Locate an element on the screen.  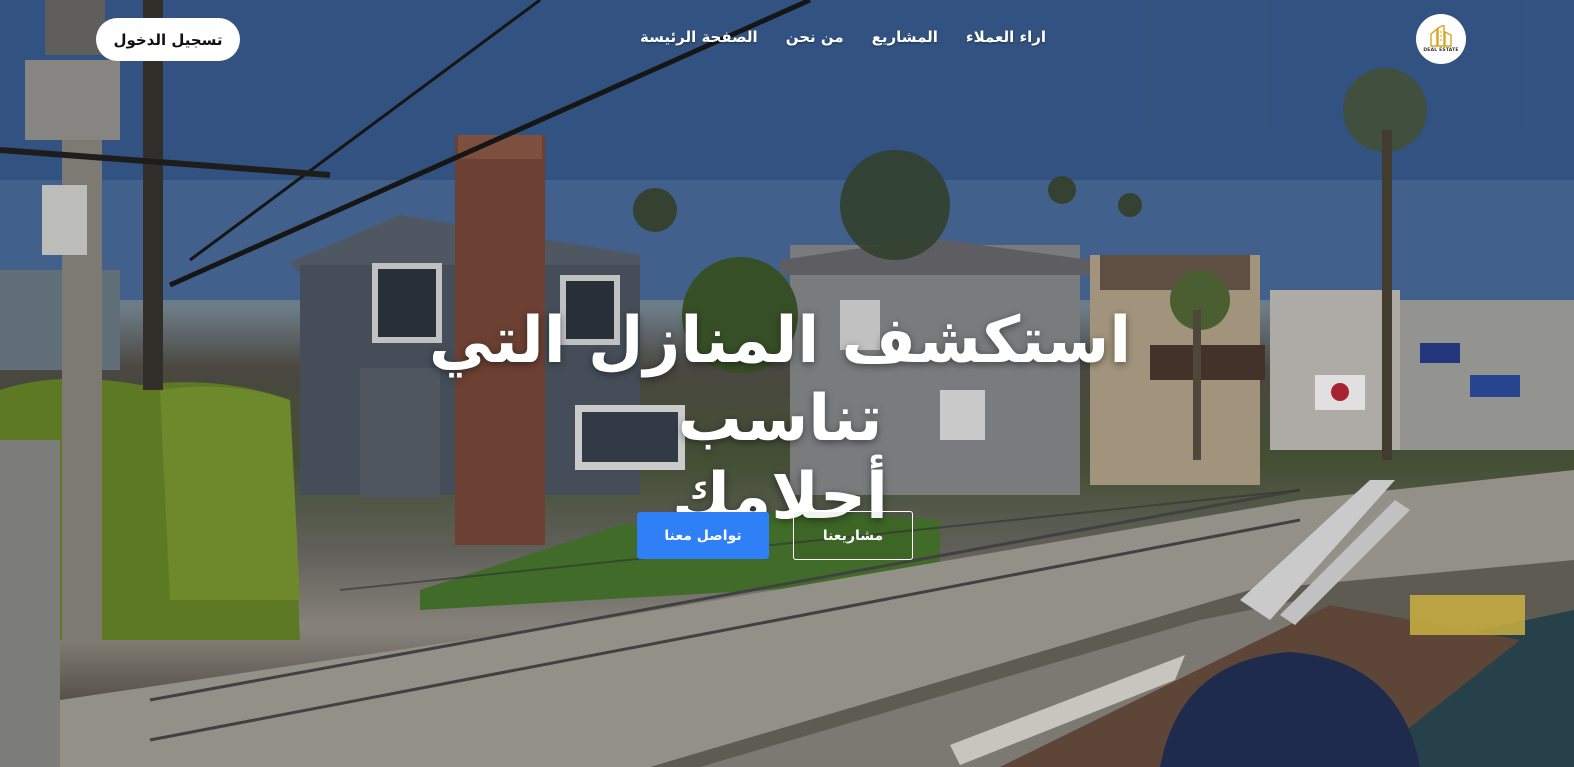
nav-item-home: الصفحة الرئيسة is located at coordinates (699, 37).